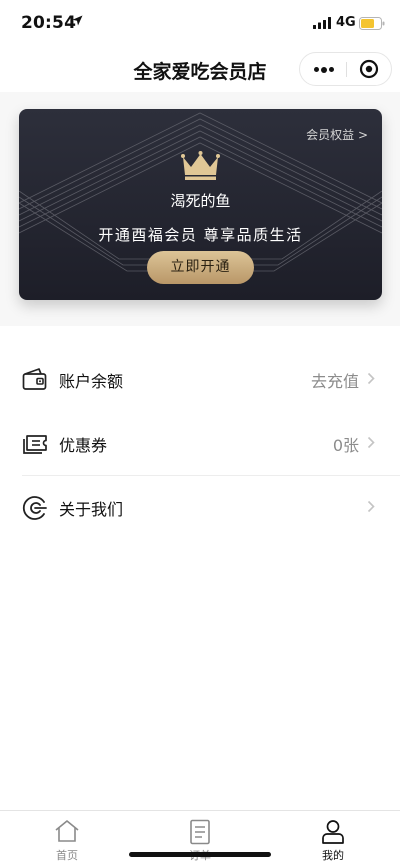 The width and height of the screenshot is (400, 866). I want to click on more-button, so click(323, 69).